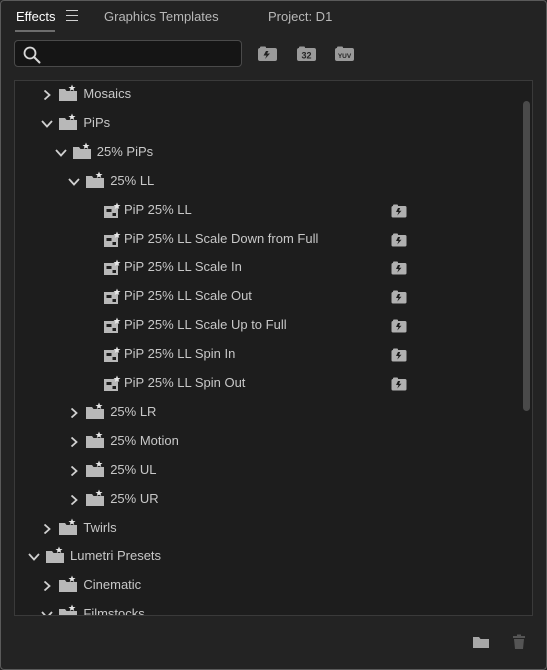  Describe the element at coordinates (114, 611) in the screenshot. I see `tree-item-label: Filmstocks` at that location.